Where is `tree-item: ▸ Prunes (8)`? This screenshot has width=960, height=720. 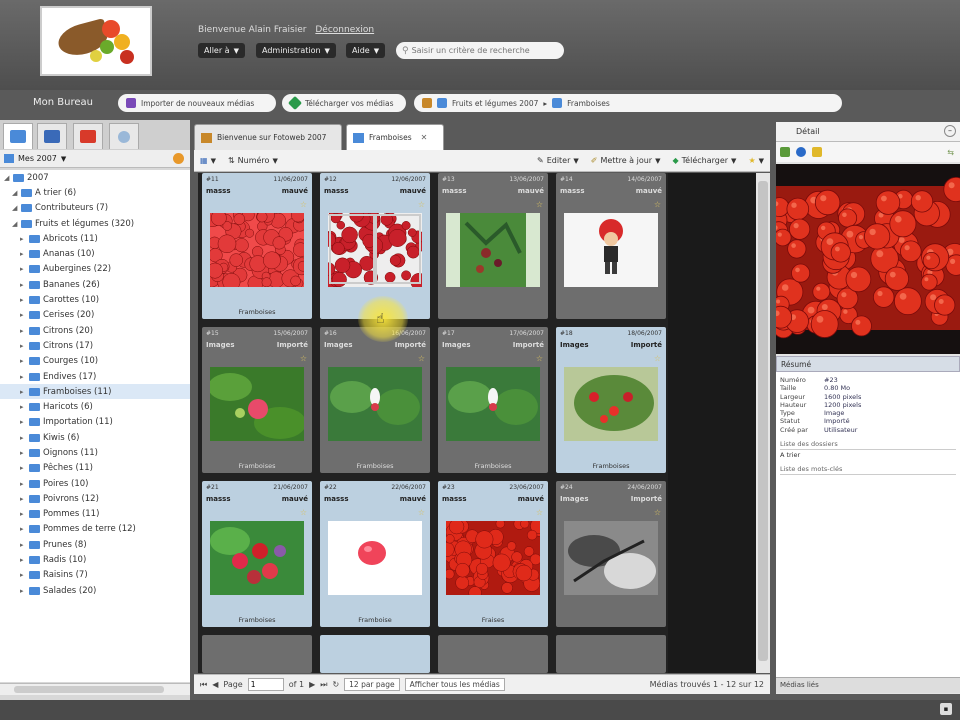 tree-item: ▸ Prunes (8) is located at coordinates (95, 544).